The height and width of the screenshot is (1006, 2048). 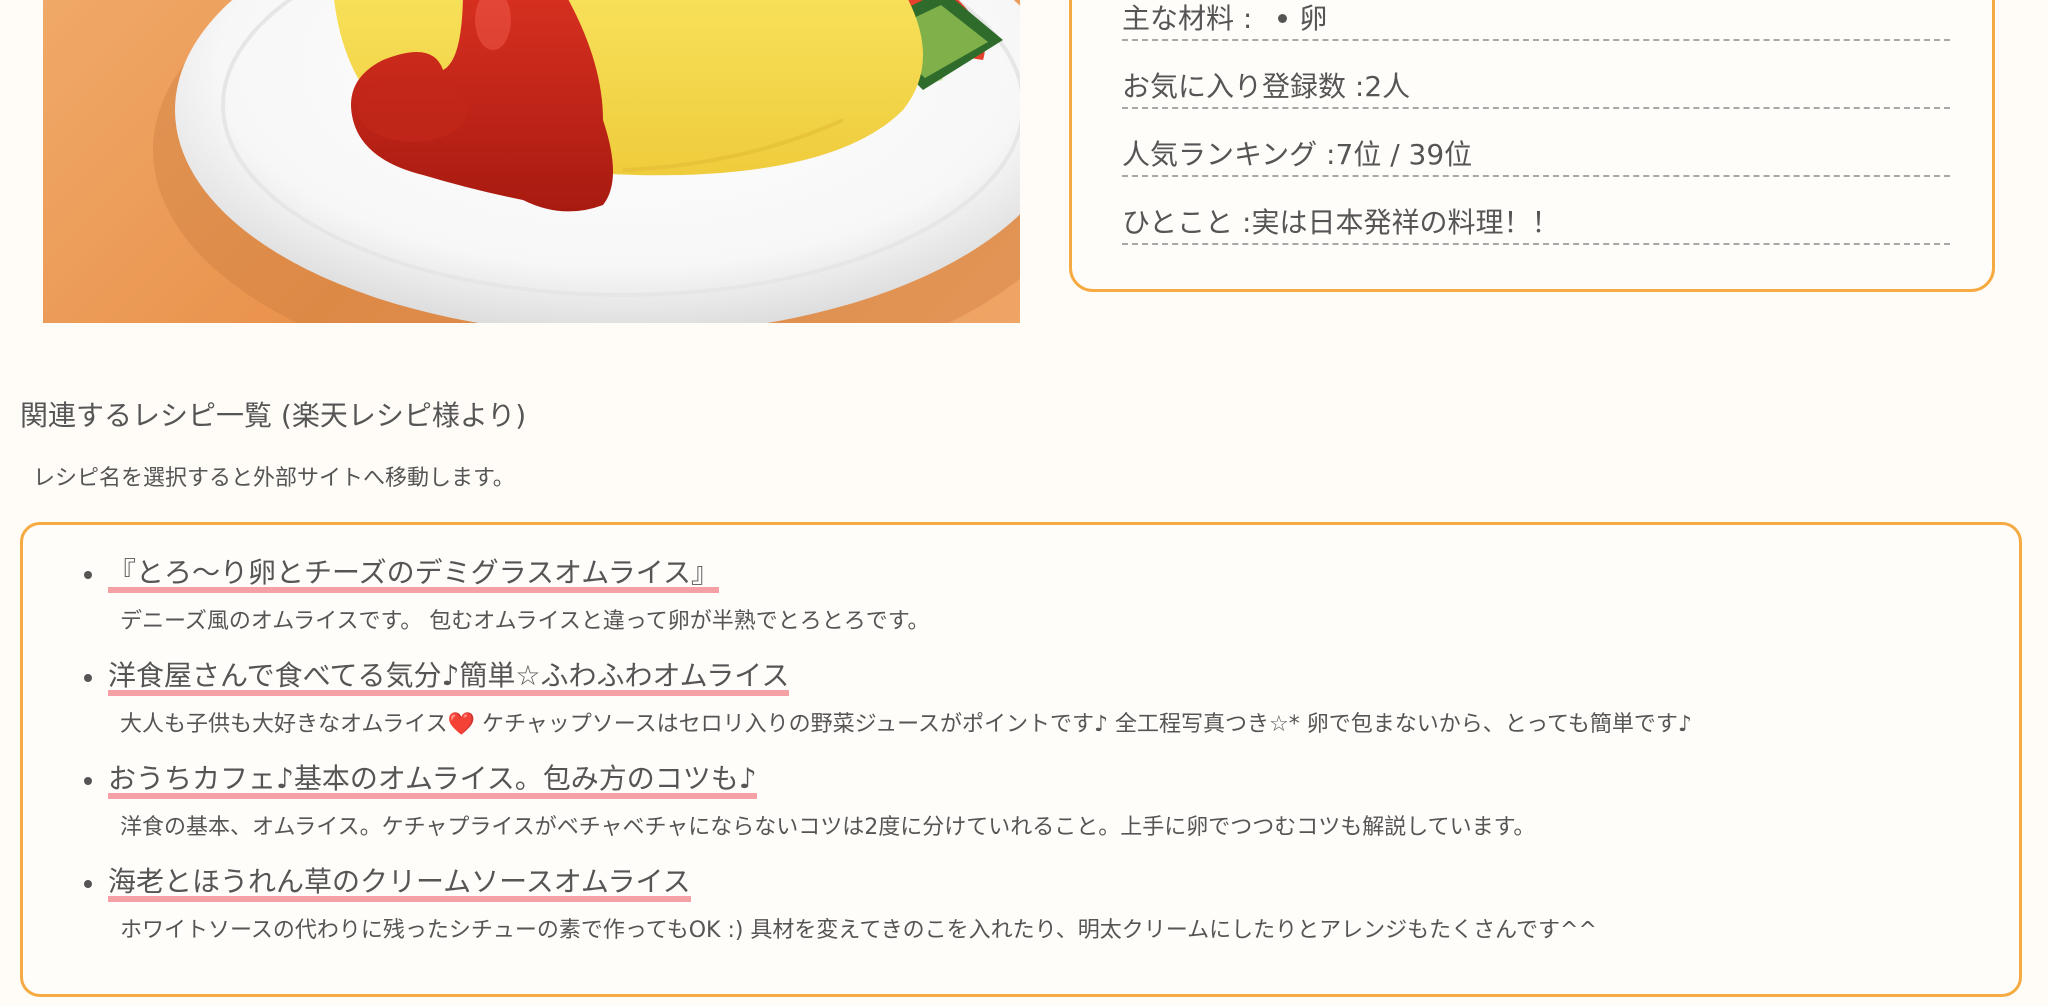 What do you see at coordinates (1404, 154) in the screenshot?
I see `ranking-value: 7位 / 39位` at bounding box center [1404, 154].